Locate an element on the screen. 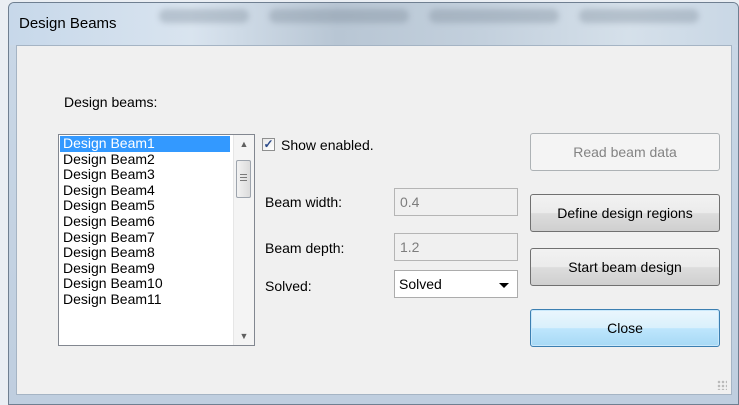 Image resolution: width=739 pixels, height=405 pixels. list-item: Design Beam2 is located at coordinates (145, 159).